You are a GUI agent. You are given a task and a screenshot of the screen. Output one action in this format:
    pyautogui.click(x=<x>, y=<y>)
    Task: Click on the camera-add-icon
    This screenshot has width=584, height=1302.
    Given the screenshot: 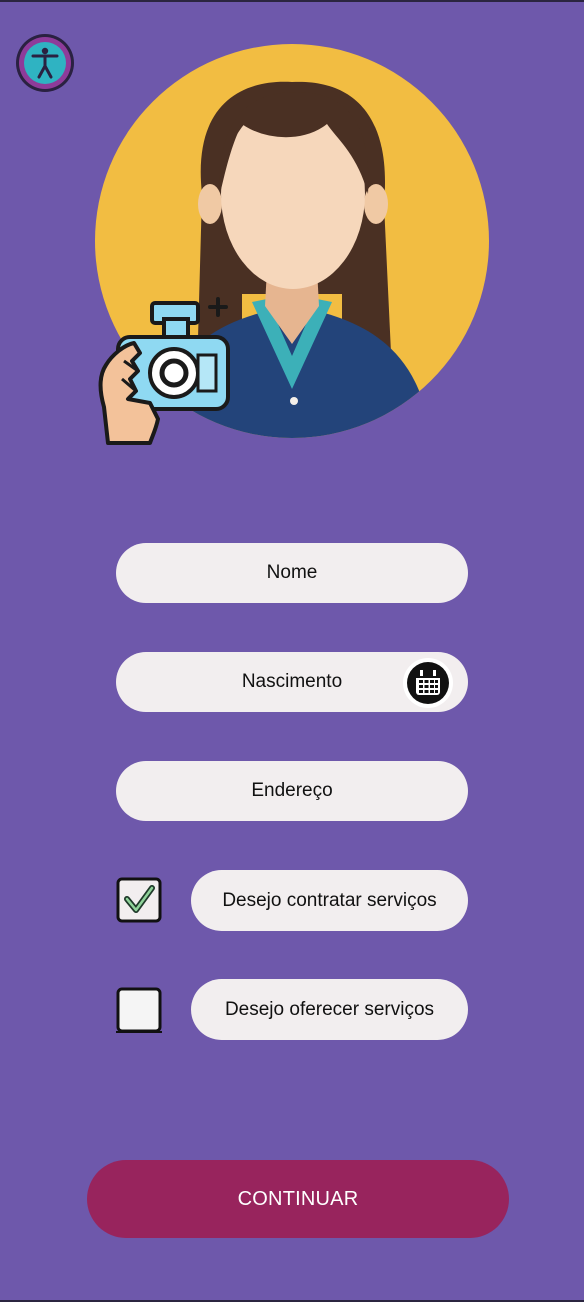 What is the action you would take?
    pyautogui.click(x=164, y=371)
    